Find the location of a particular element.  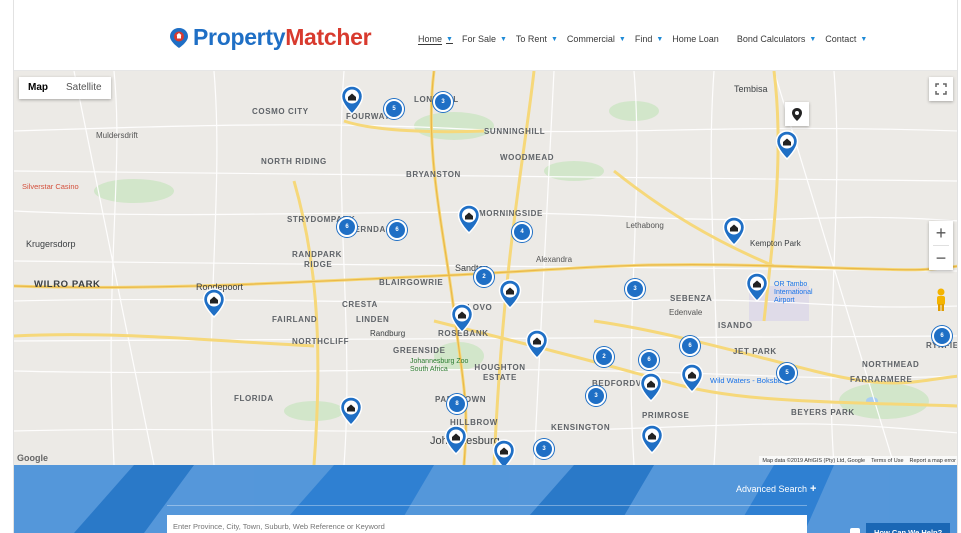

place-label: JET PARK is located at coordinates (755, 351).